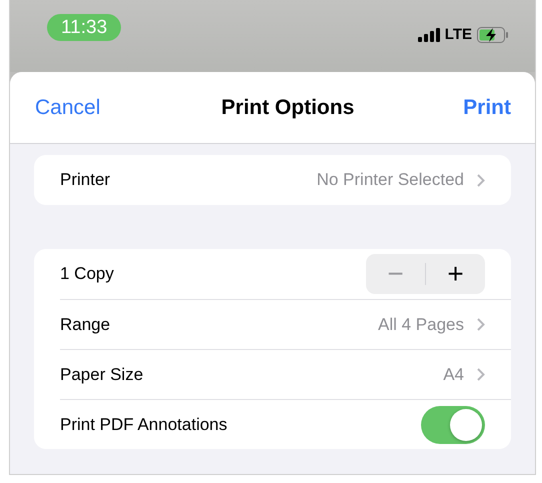  What do you see at coordinates (144, 424) in the screenshot?
I see `row-label: Print PDF Annotations` at bounding box center [144, 424].